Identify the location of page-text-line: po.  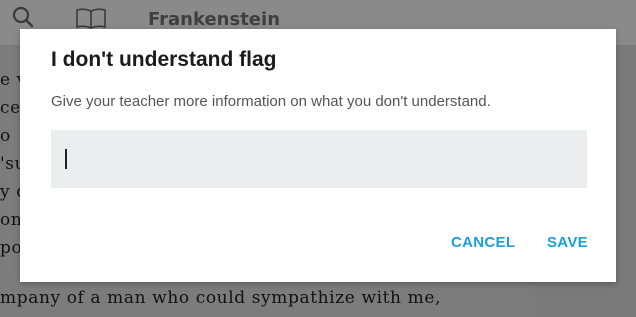
(11, 248).